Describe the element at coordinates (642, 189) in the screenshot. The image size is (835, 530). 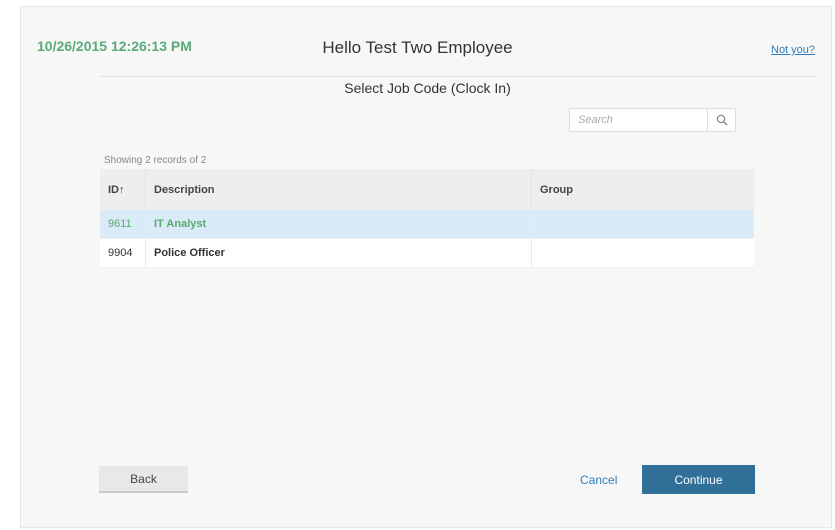
I see `column-header-group: Group` at that location.